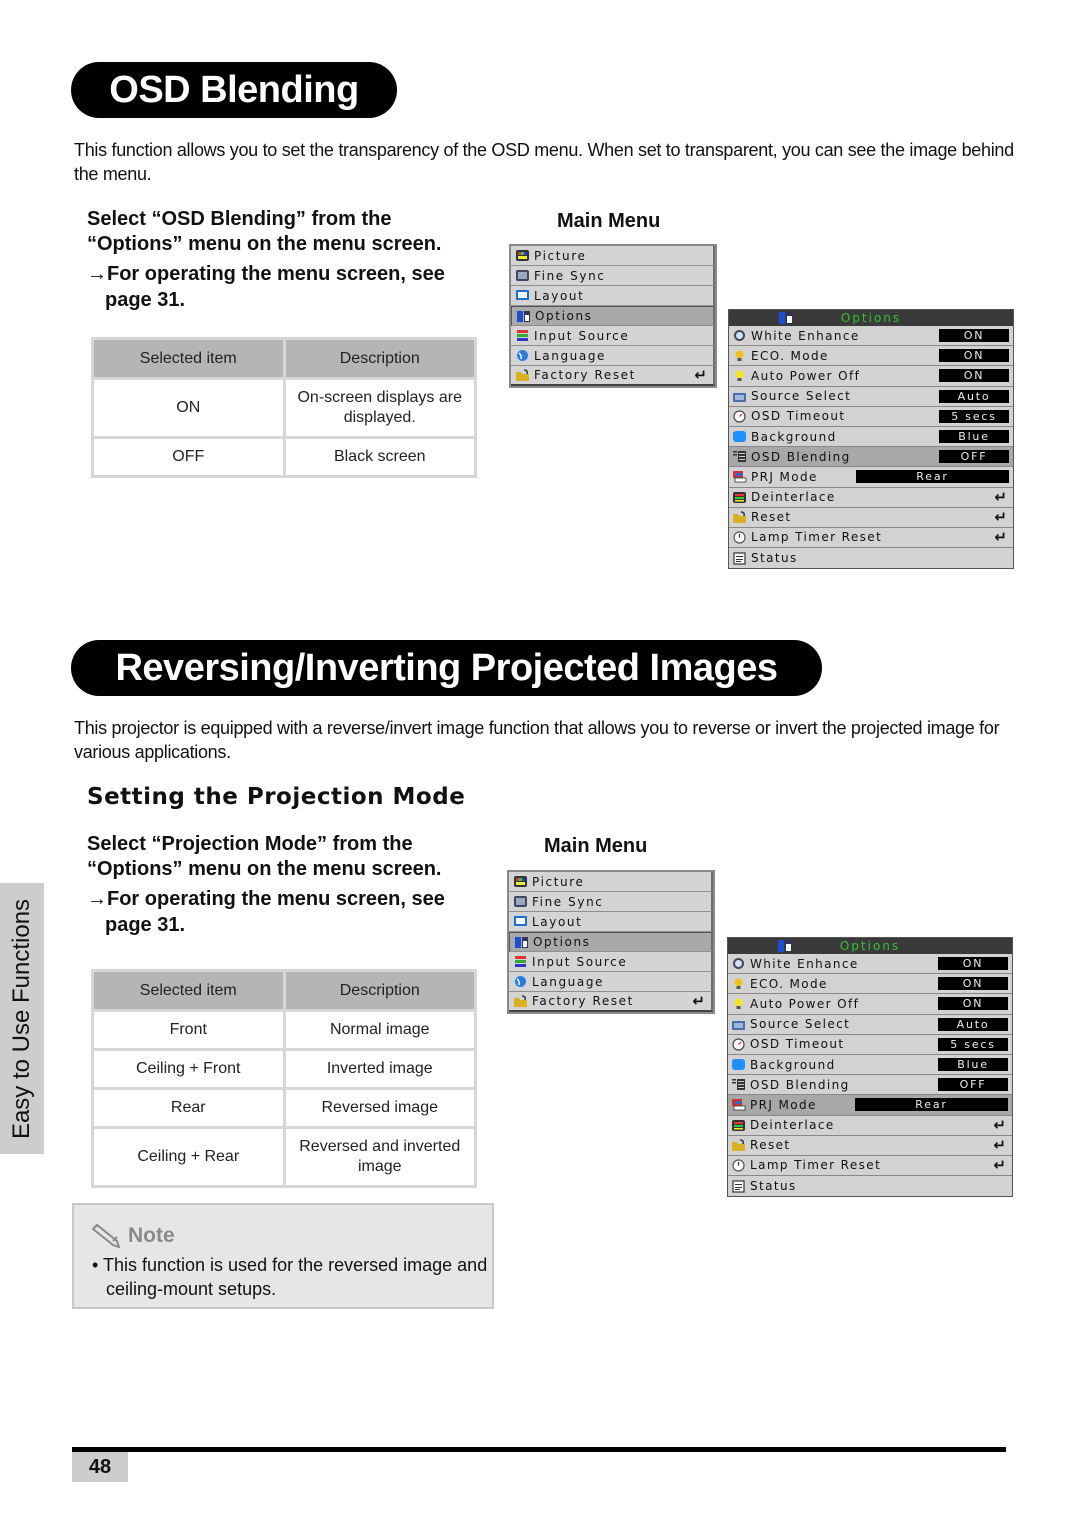 The width and height of the screenshot is (1080, 1534). I want to click on option-item-label: Reset, so click(771, 517).